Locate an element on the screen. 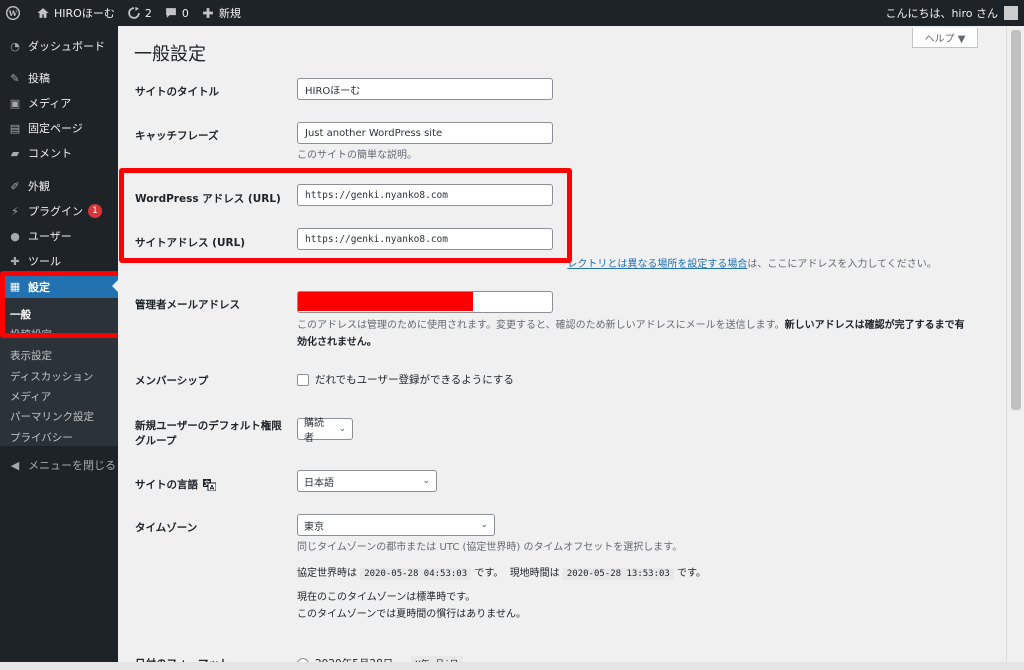 Image resolution: width=1024 pixels, height=670 pixels. comment-icon is located at coordinates (170, 13).